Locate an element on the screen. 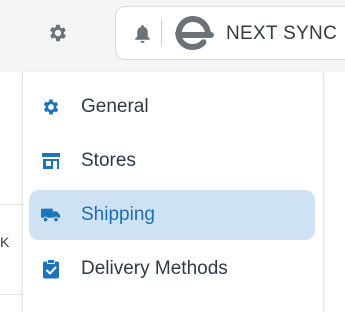  next-sync-panel: NEXT SYNC is located at coordinates (230, 33).